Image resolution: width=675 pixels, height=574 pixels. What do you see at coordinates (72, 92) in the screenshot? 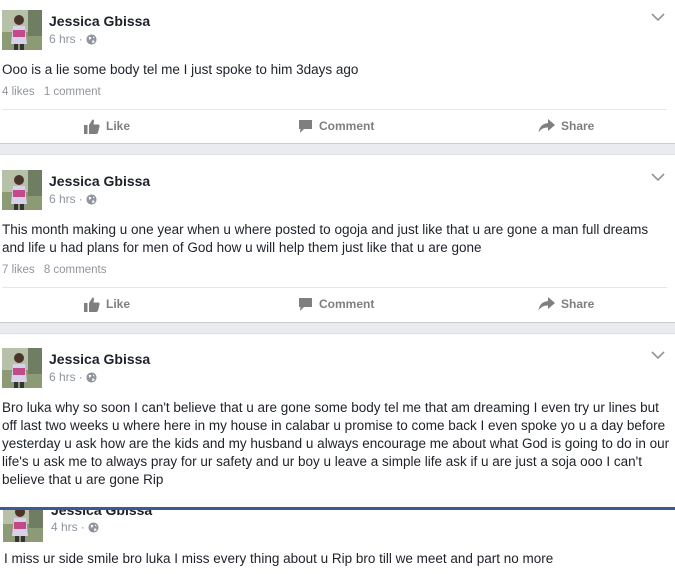
I see `comments-count: 1 comment` at bounding box center [72, 92].